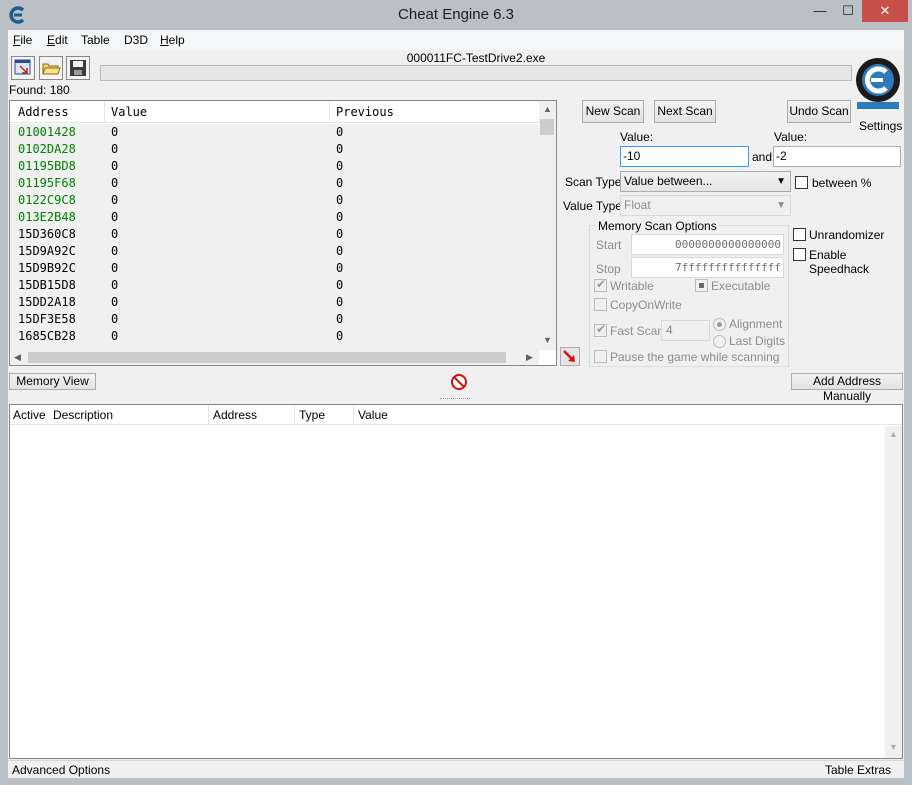  I want to click on stop-scan-button, so click(459, 382).